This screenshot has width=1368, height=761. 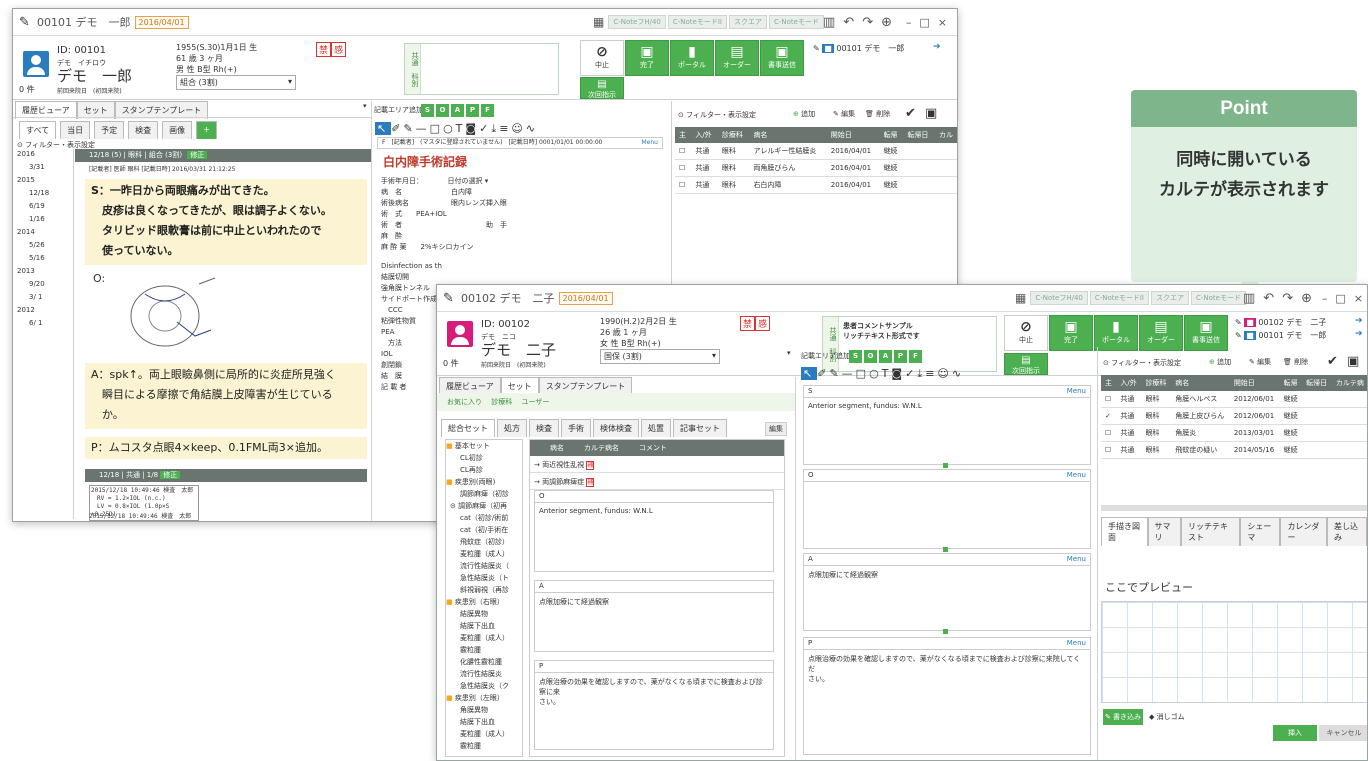 What do you see at coordinates (1287, 298) in the screenshot?
I see `redo-icon: ↷` at bounding box center [1287, 298].